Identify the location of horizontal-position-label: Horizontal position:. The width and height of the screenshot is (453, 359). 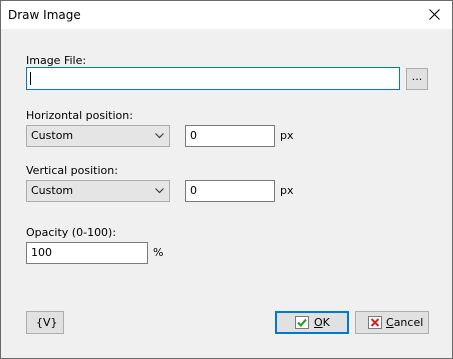
(79, 115).